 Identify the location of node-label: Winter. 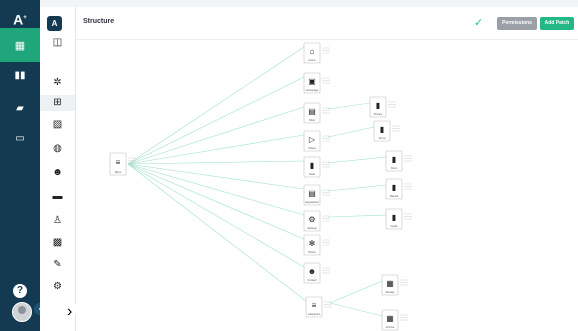
(312, 252).